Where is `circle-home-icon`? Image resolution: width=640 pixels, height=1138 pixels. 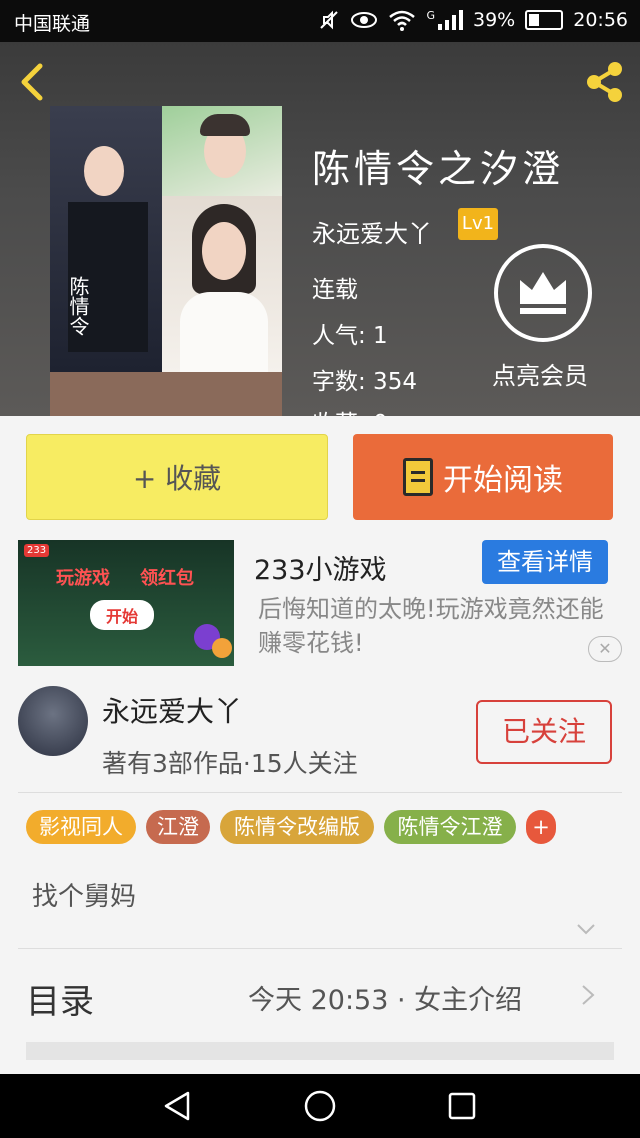
circle-home-icon is located at coordinates (320, 1106).